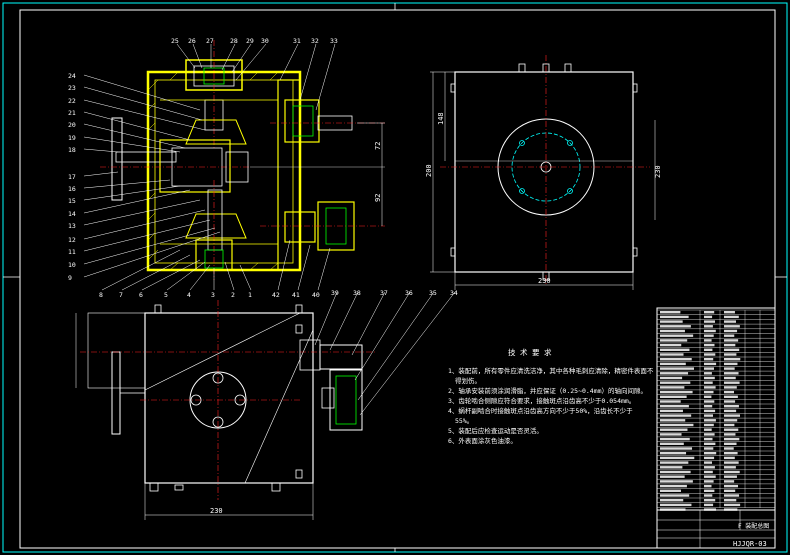  I want to click on part-label-7: 7, so click(121, 295).